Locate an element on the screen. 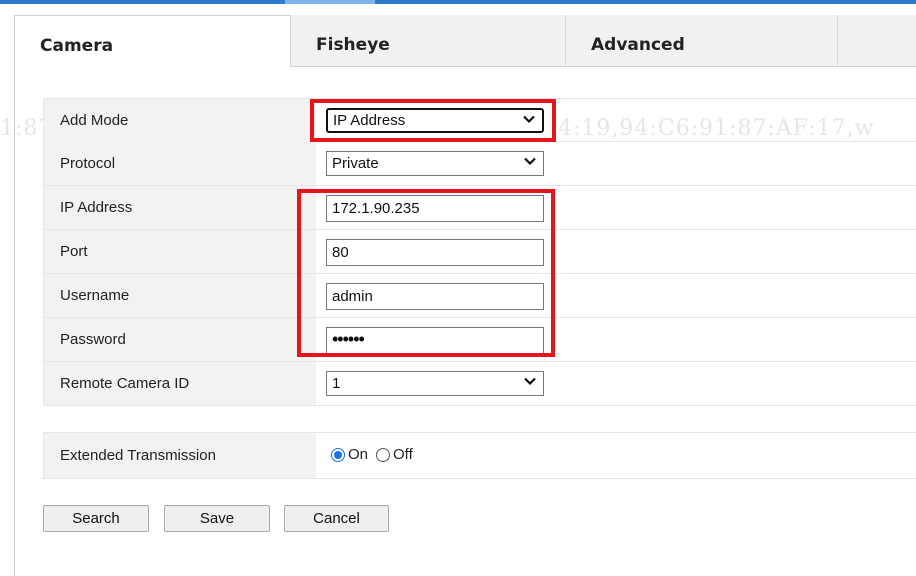 The height and width of the screenshot is (576, 916). form-row-protocol: Protocol Private is located at coordinates (479, 164).